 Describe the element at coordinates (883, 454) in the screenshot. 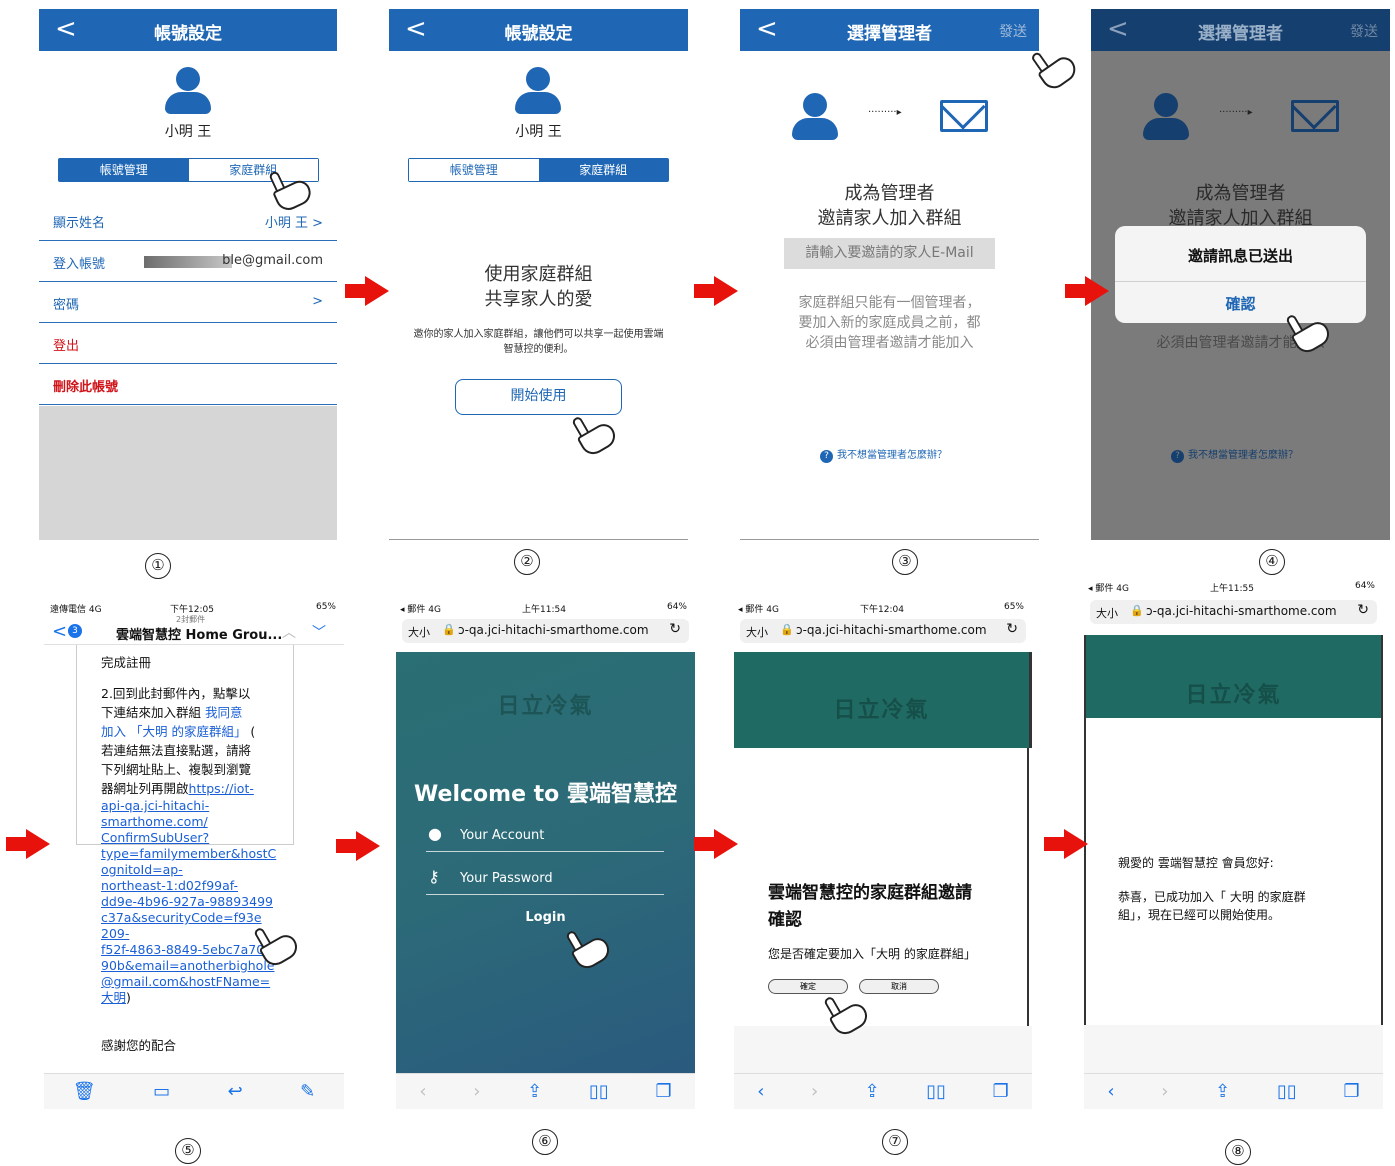

I see `help-link: ? 我不想當管理者怎麼辦？` at that location.